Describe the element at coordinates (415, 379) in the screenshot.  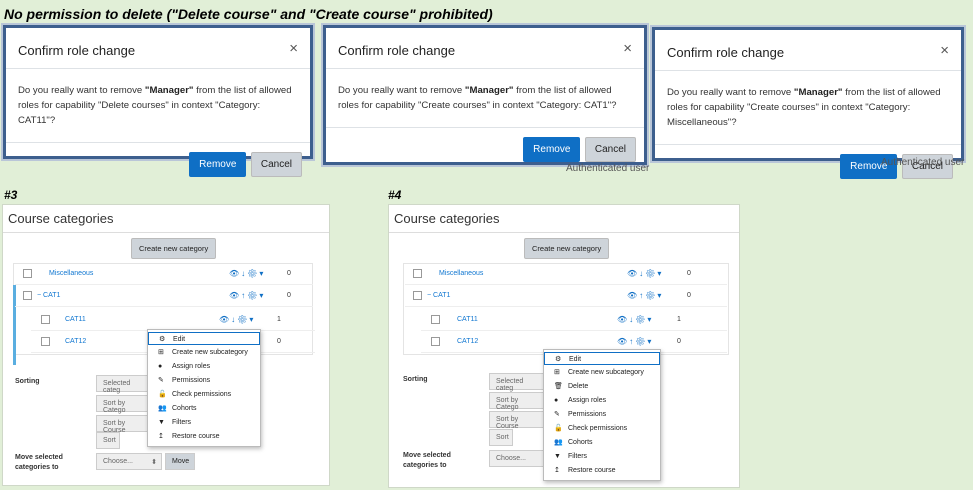
I see `sorting-label: Sorting` at that location.